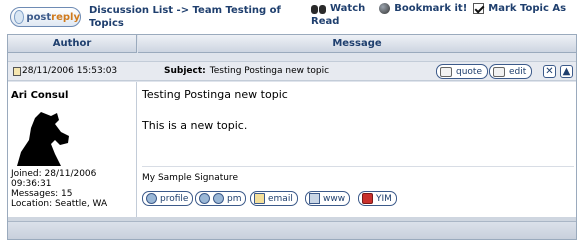 The image size is (580, 245). I want to click on email-button: email, so click(274, 198).